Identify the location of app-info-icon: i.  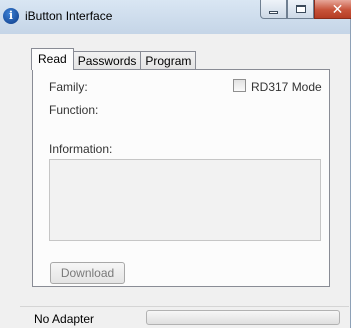
(11, 16).